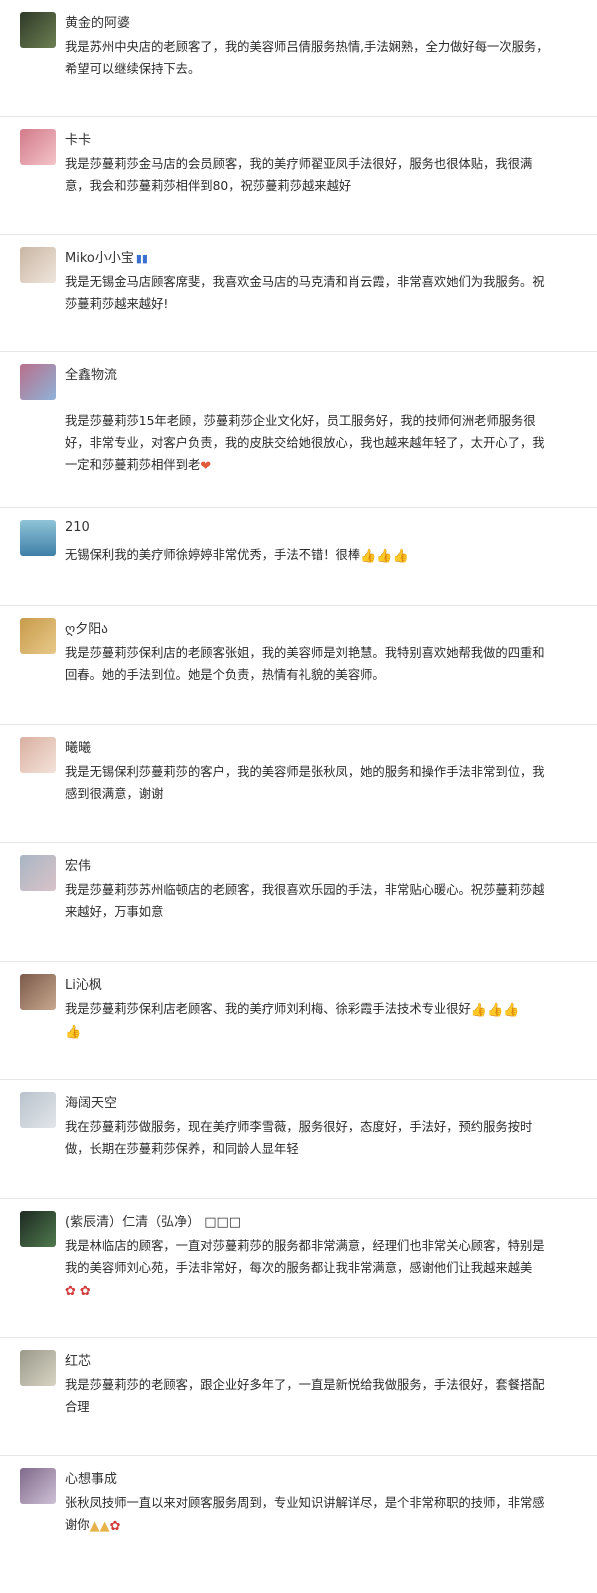 The width and height of the screenshot is (597, 1593). What do you see at coordinates (78, 138) in the screenshot?
I see `commenter-name: 卡卡` at bounding box center [78, 138].